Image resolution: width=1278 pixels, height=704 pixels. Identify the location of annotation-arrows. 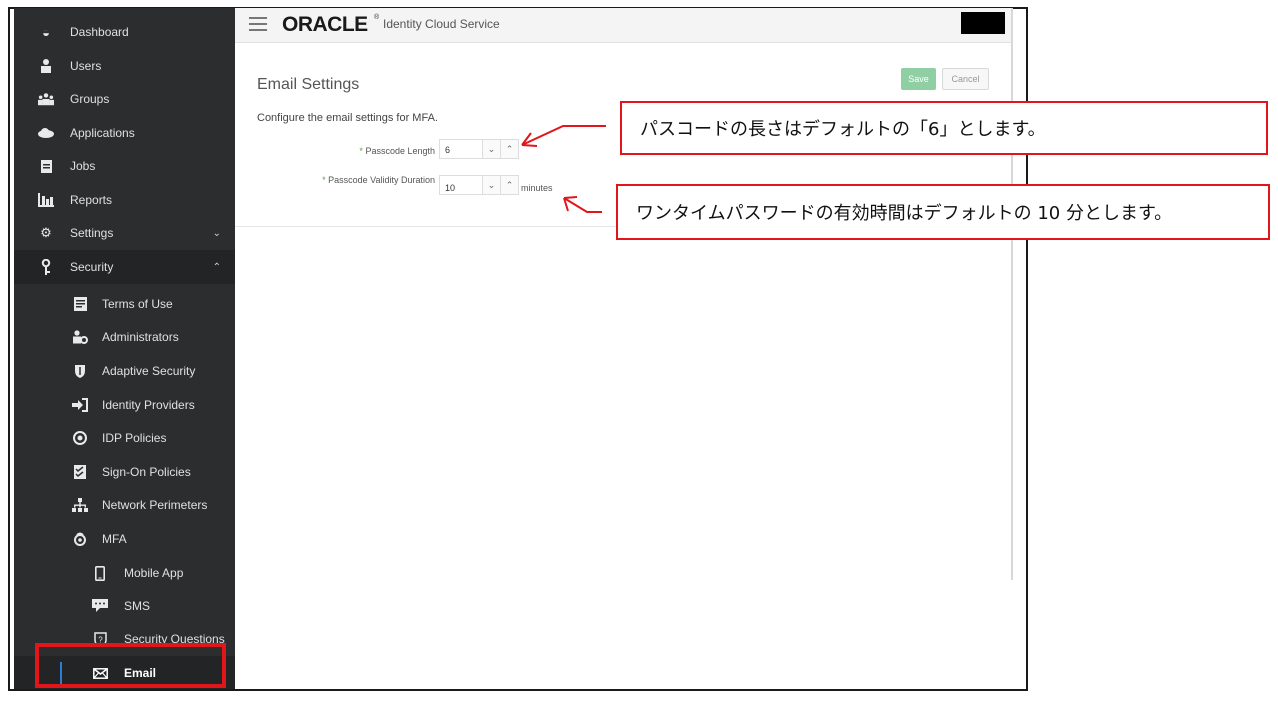
(563, 169).